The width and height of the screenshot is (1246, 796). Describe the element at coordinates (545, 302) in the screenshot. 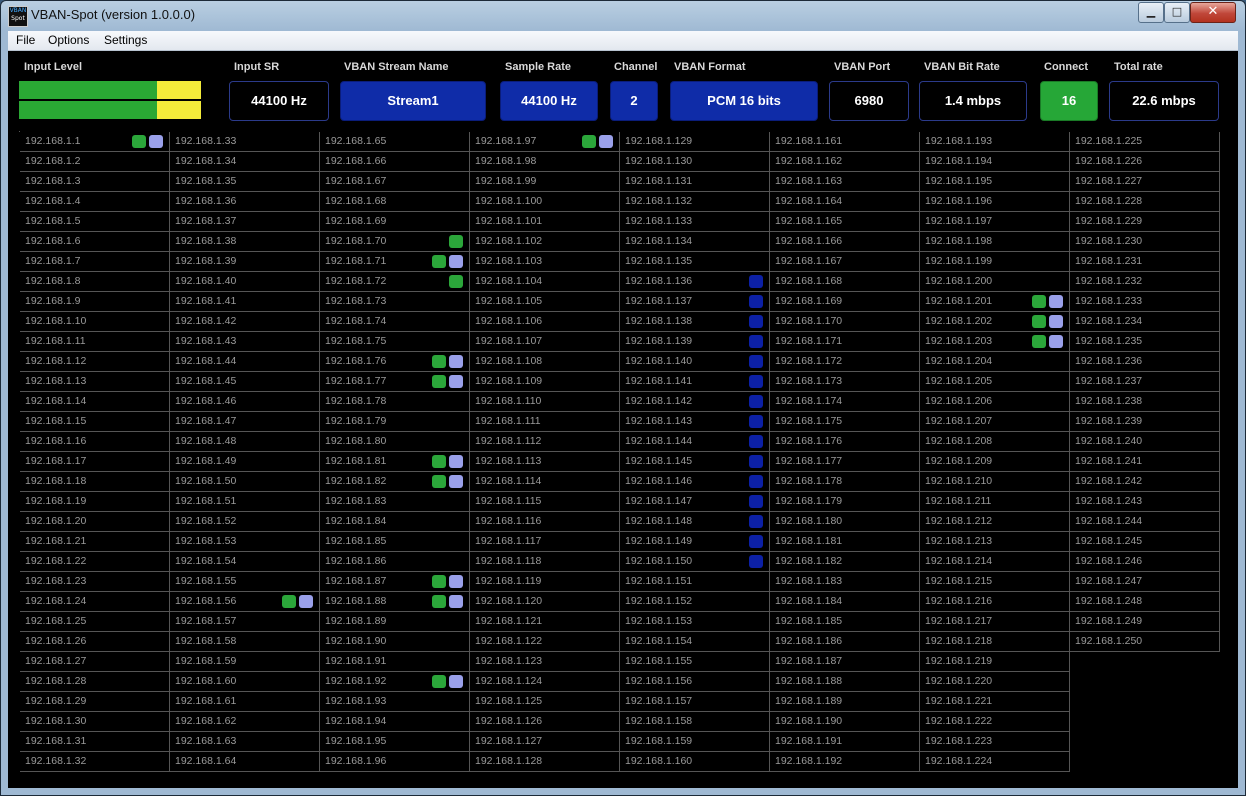

I see `ip-cell-105: 192.168.1.105` at that location.